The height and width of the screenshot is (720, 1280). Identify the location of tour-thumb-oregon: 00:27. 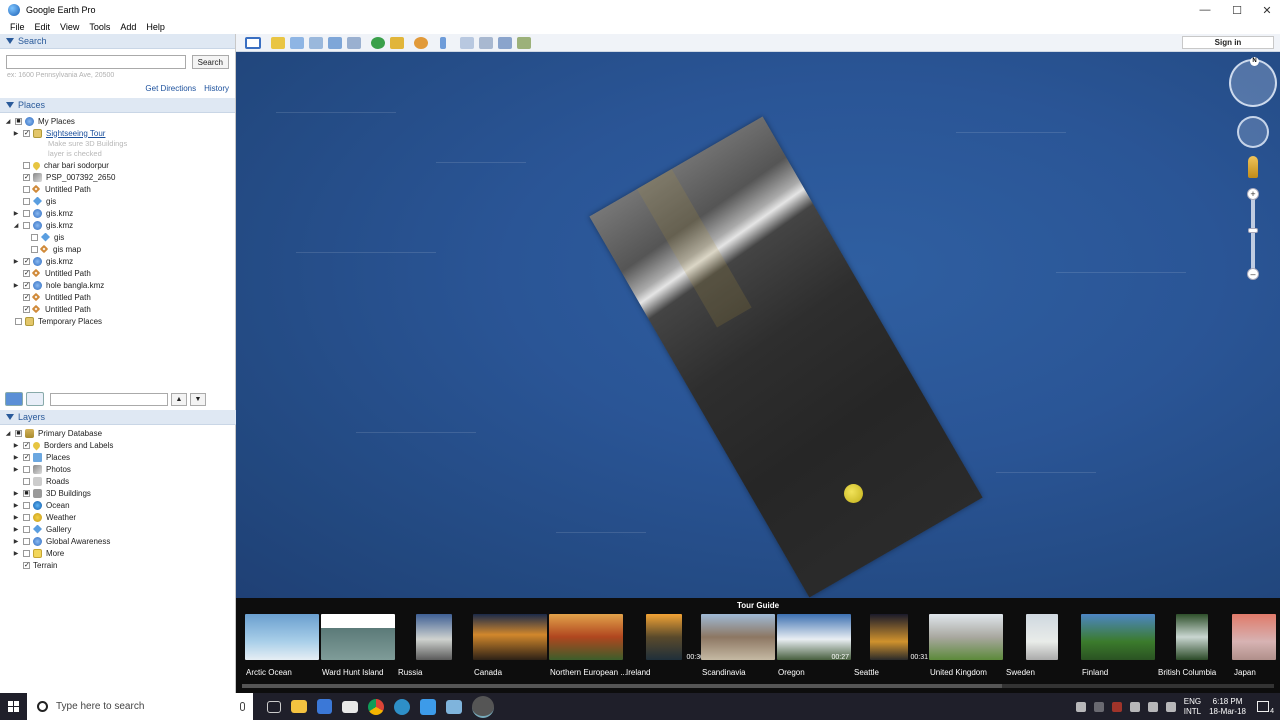
(814, 637).